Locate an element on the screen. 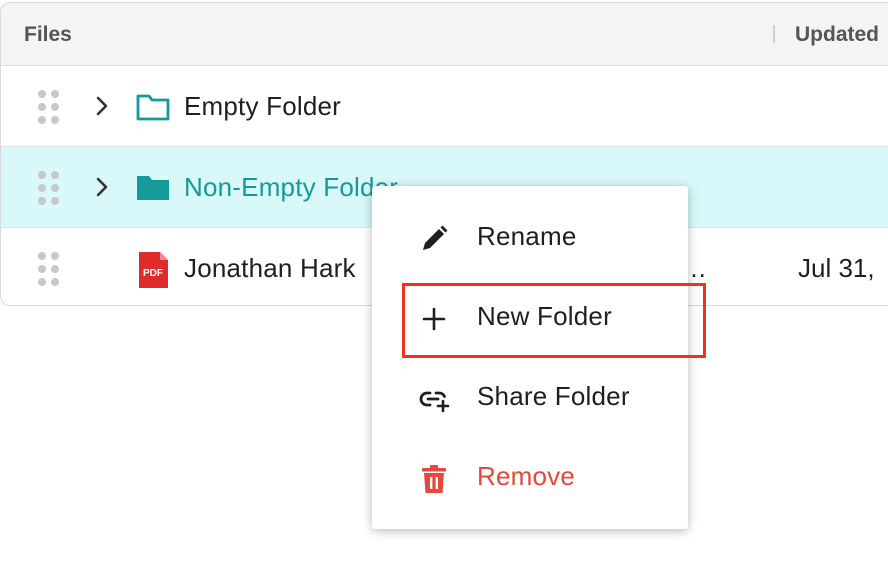 The height and width of the screenshot is (565, 888). menu-item-label: Share Folder is located at coordinates (553, 396).